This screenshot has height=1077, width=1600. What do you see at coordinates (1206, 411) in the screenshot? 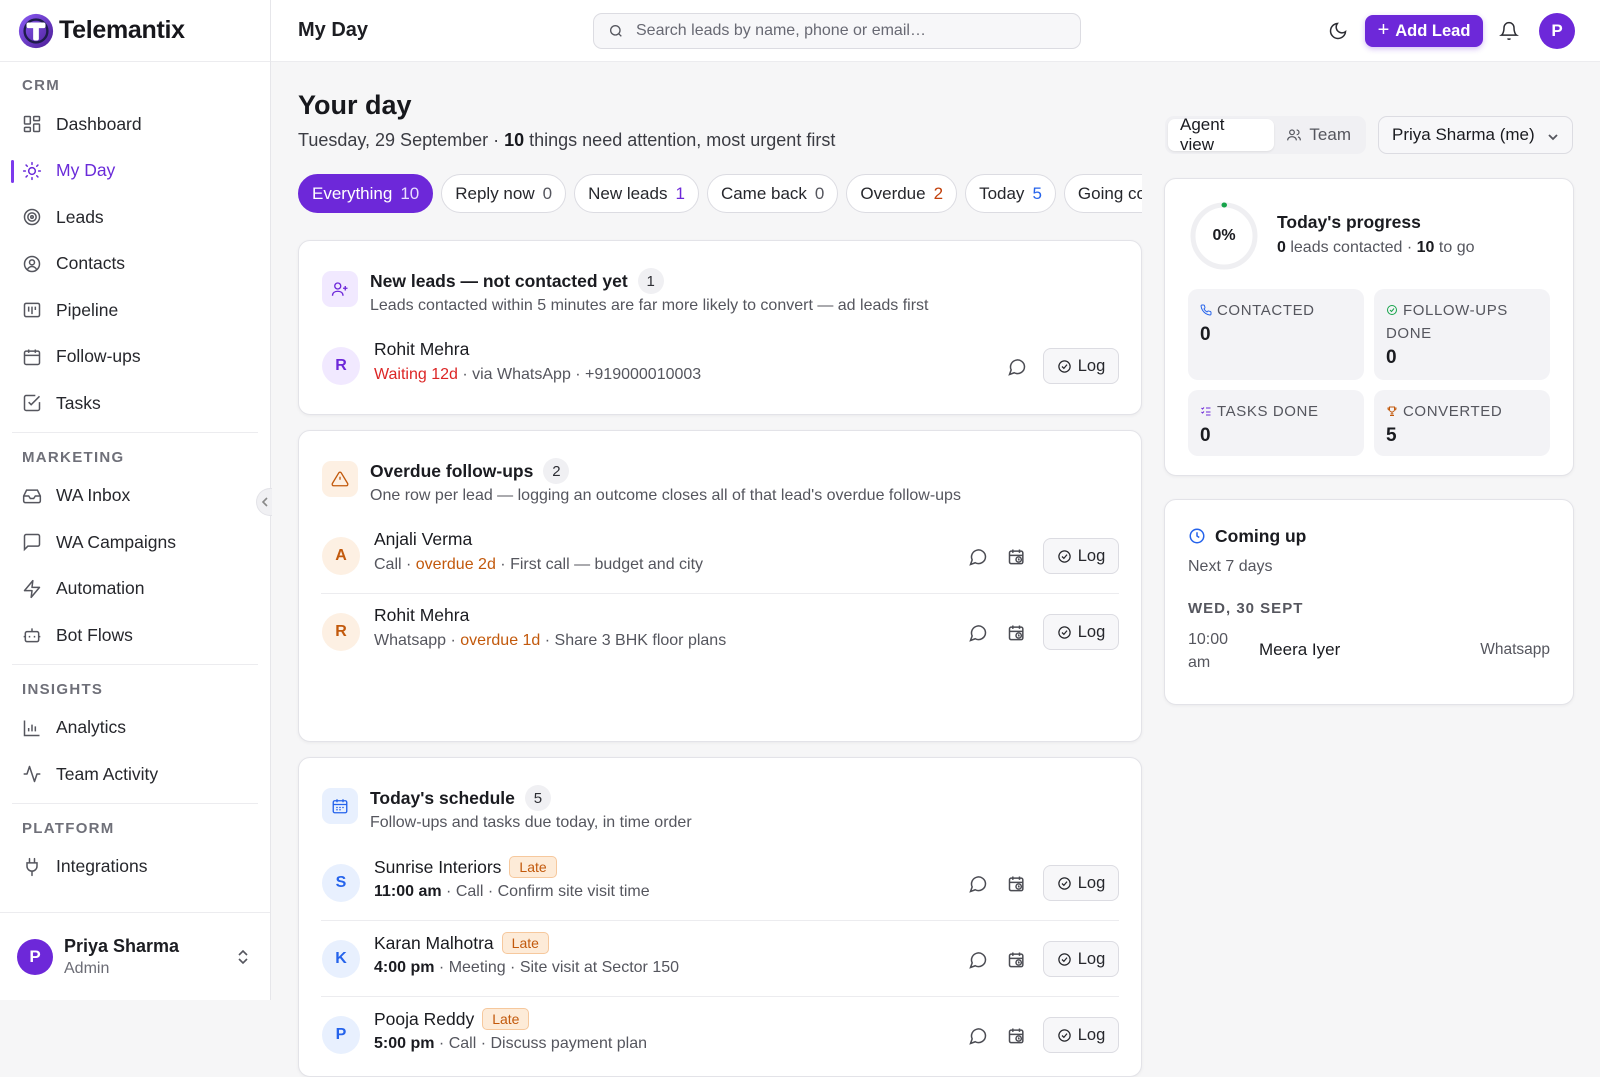
I see `list-checks-icon` at bounding box center [1206, 411].